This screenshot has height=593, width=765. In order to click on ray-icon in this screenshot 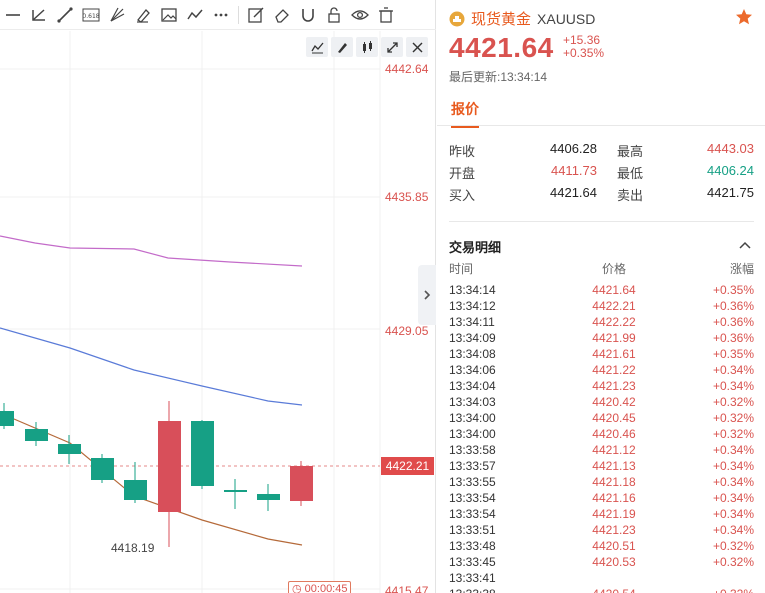, I will do `click(39, 15)`.